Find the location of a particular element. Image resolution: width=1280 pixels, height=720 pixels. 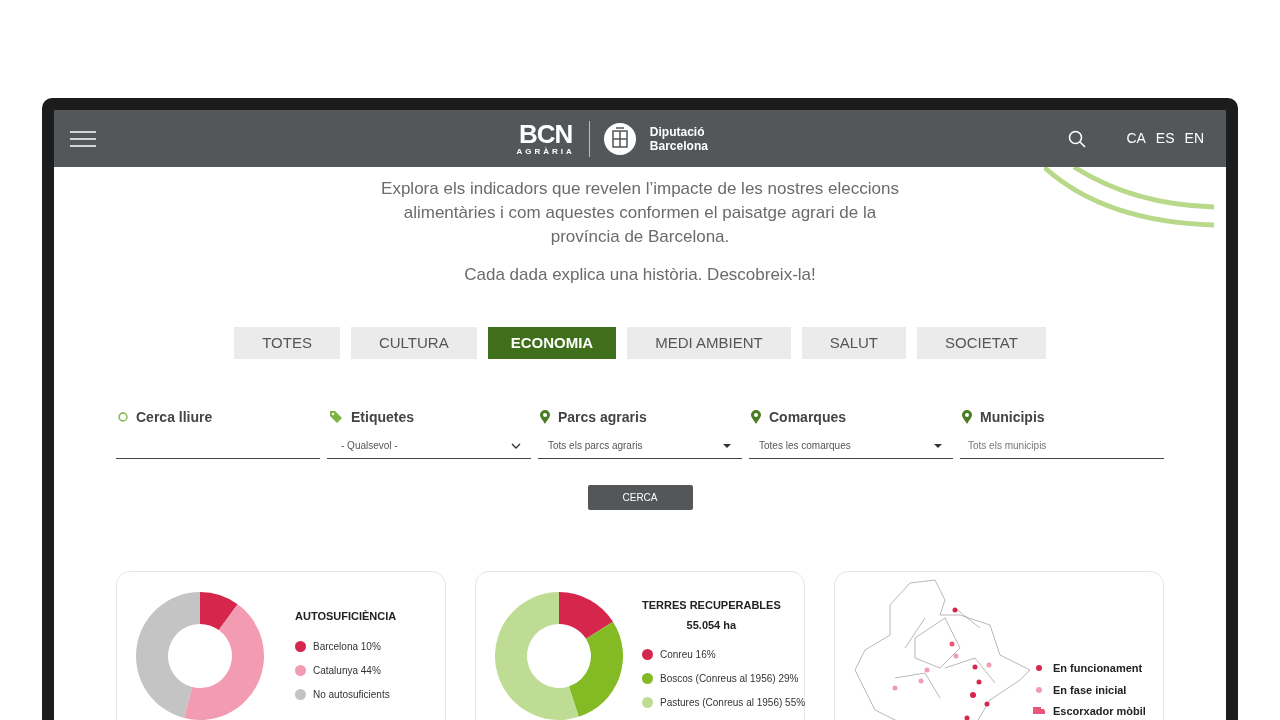

input-field: Tots els municipis is located at coordinates (1062, 446).